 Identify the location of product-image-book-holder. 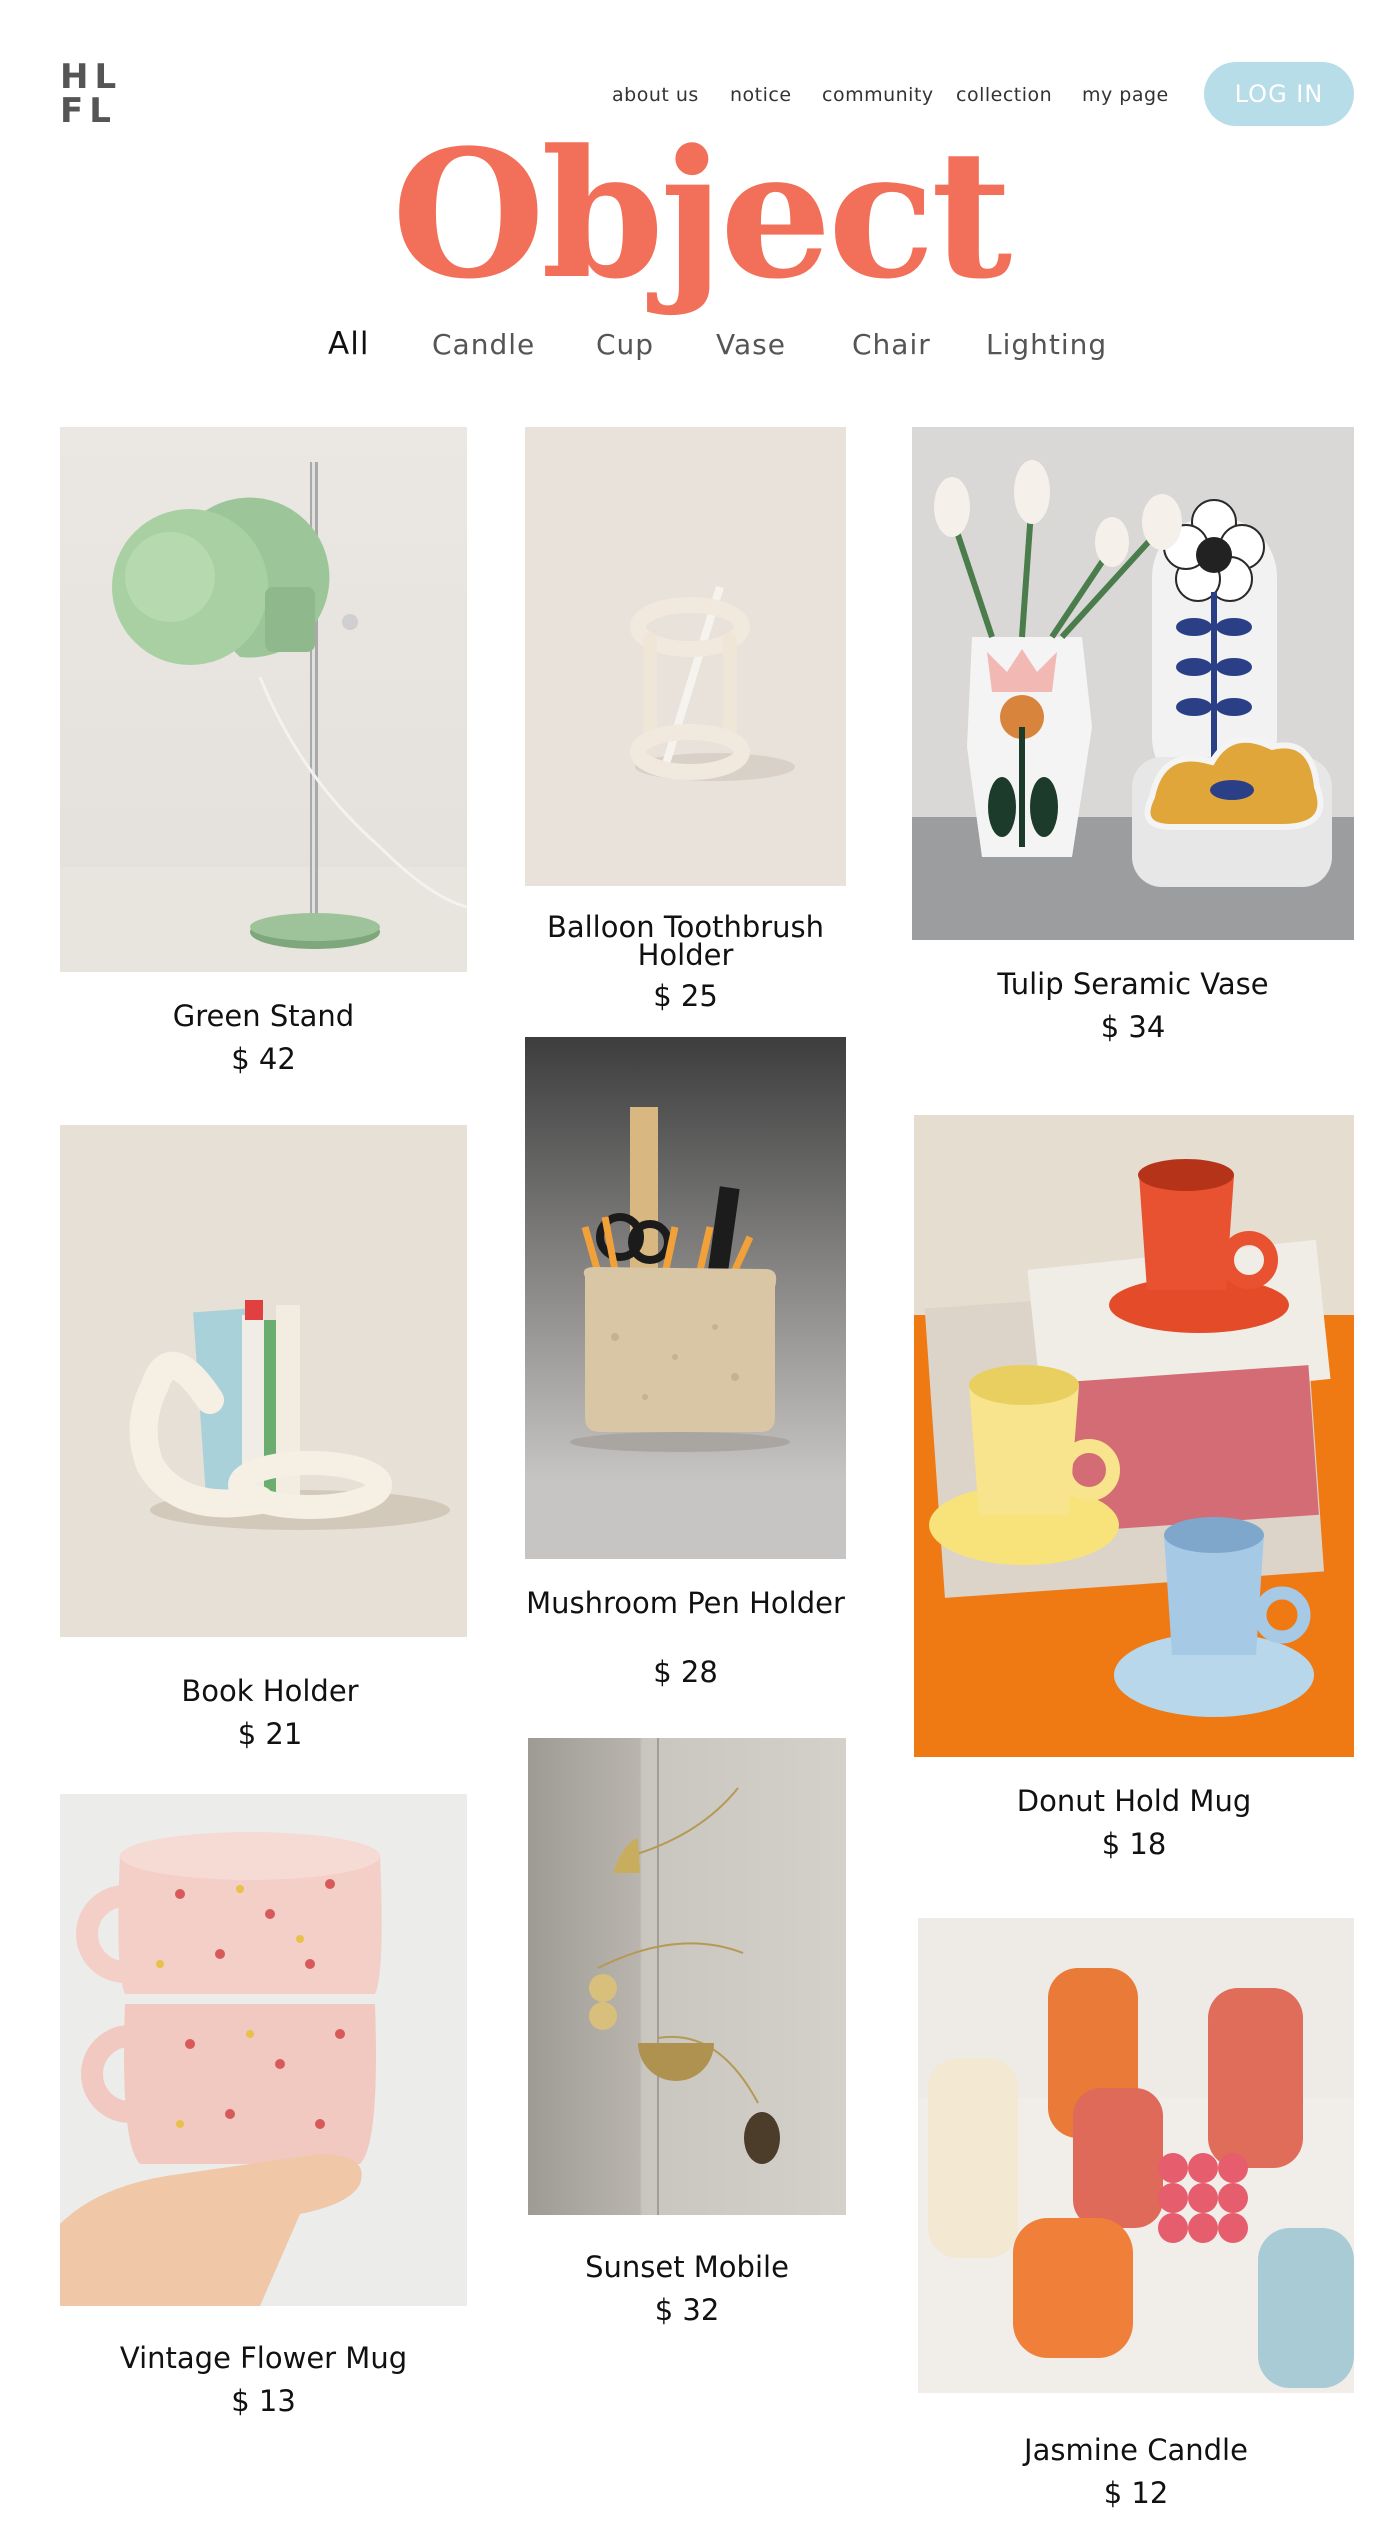
(263, 1381).